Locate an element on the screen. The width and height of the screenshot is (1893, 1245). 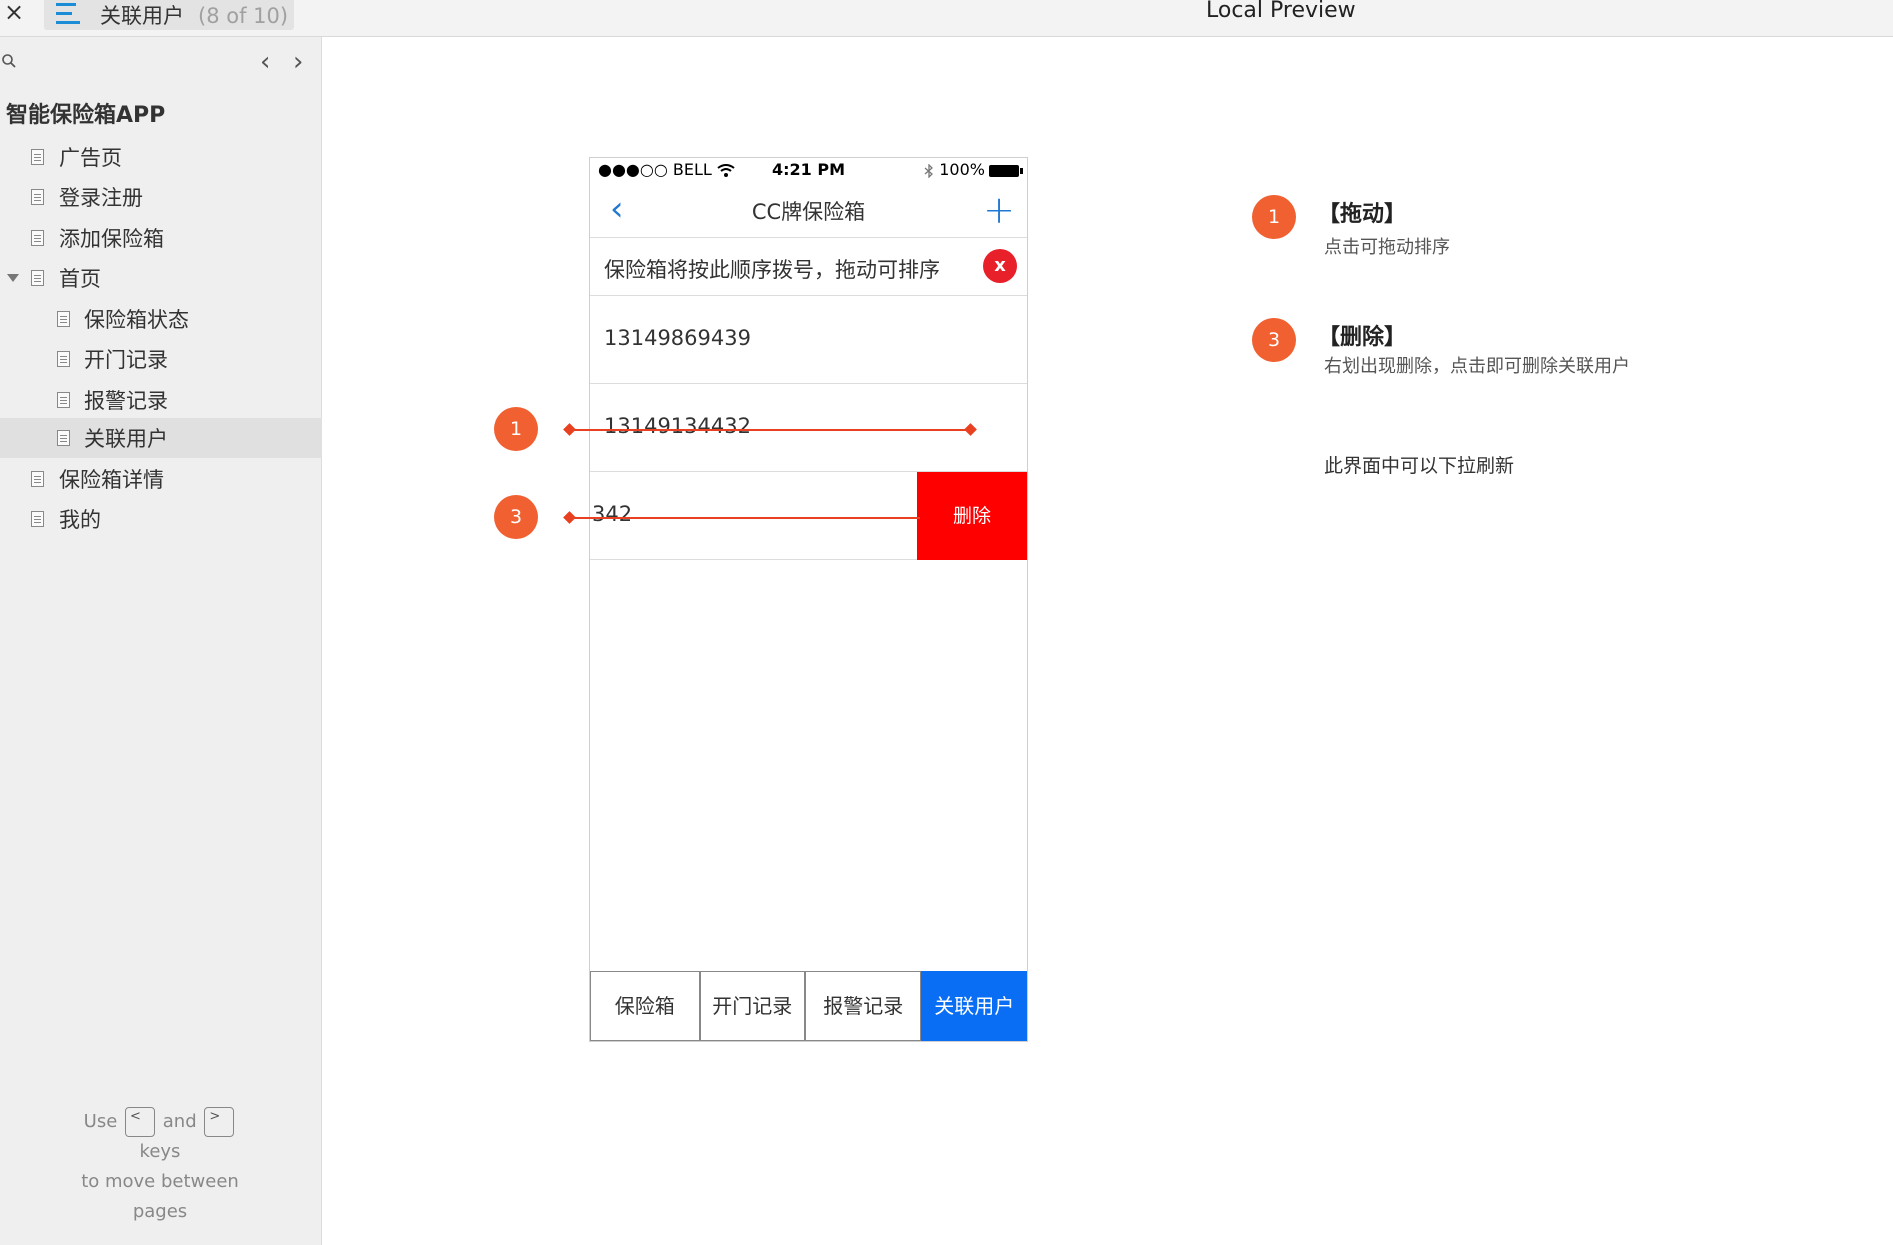
sidebar-item-add-safe: 添加保险箱 is located at coordinates (161, 238).